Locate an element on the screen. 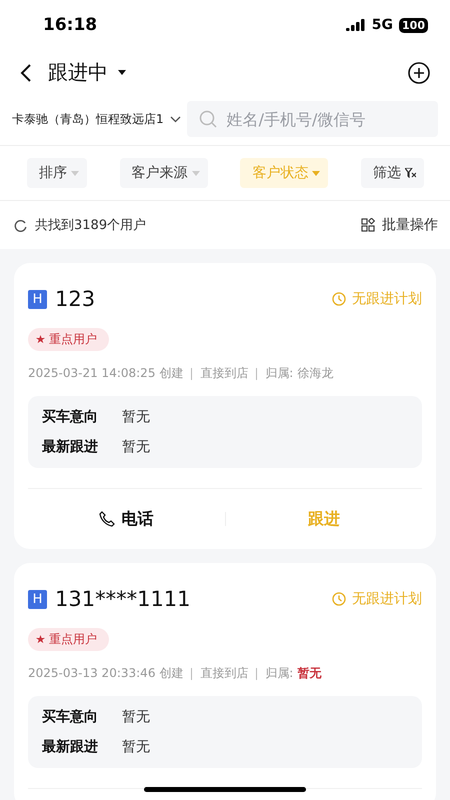  filter-chip: 排序 is located at coordinates (57, 173).